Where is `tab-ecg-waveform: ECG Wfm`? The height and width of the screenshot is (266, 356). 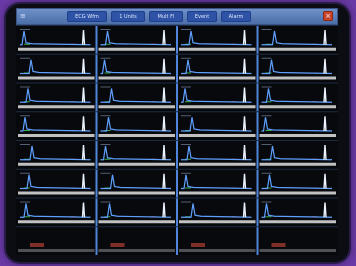 tab-ecg-waveform: ECG Wfm is located at coordinates (87, 16).